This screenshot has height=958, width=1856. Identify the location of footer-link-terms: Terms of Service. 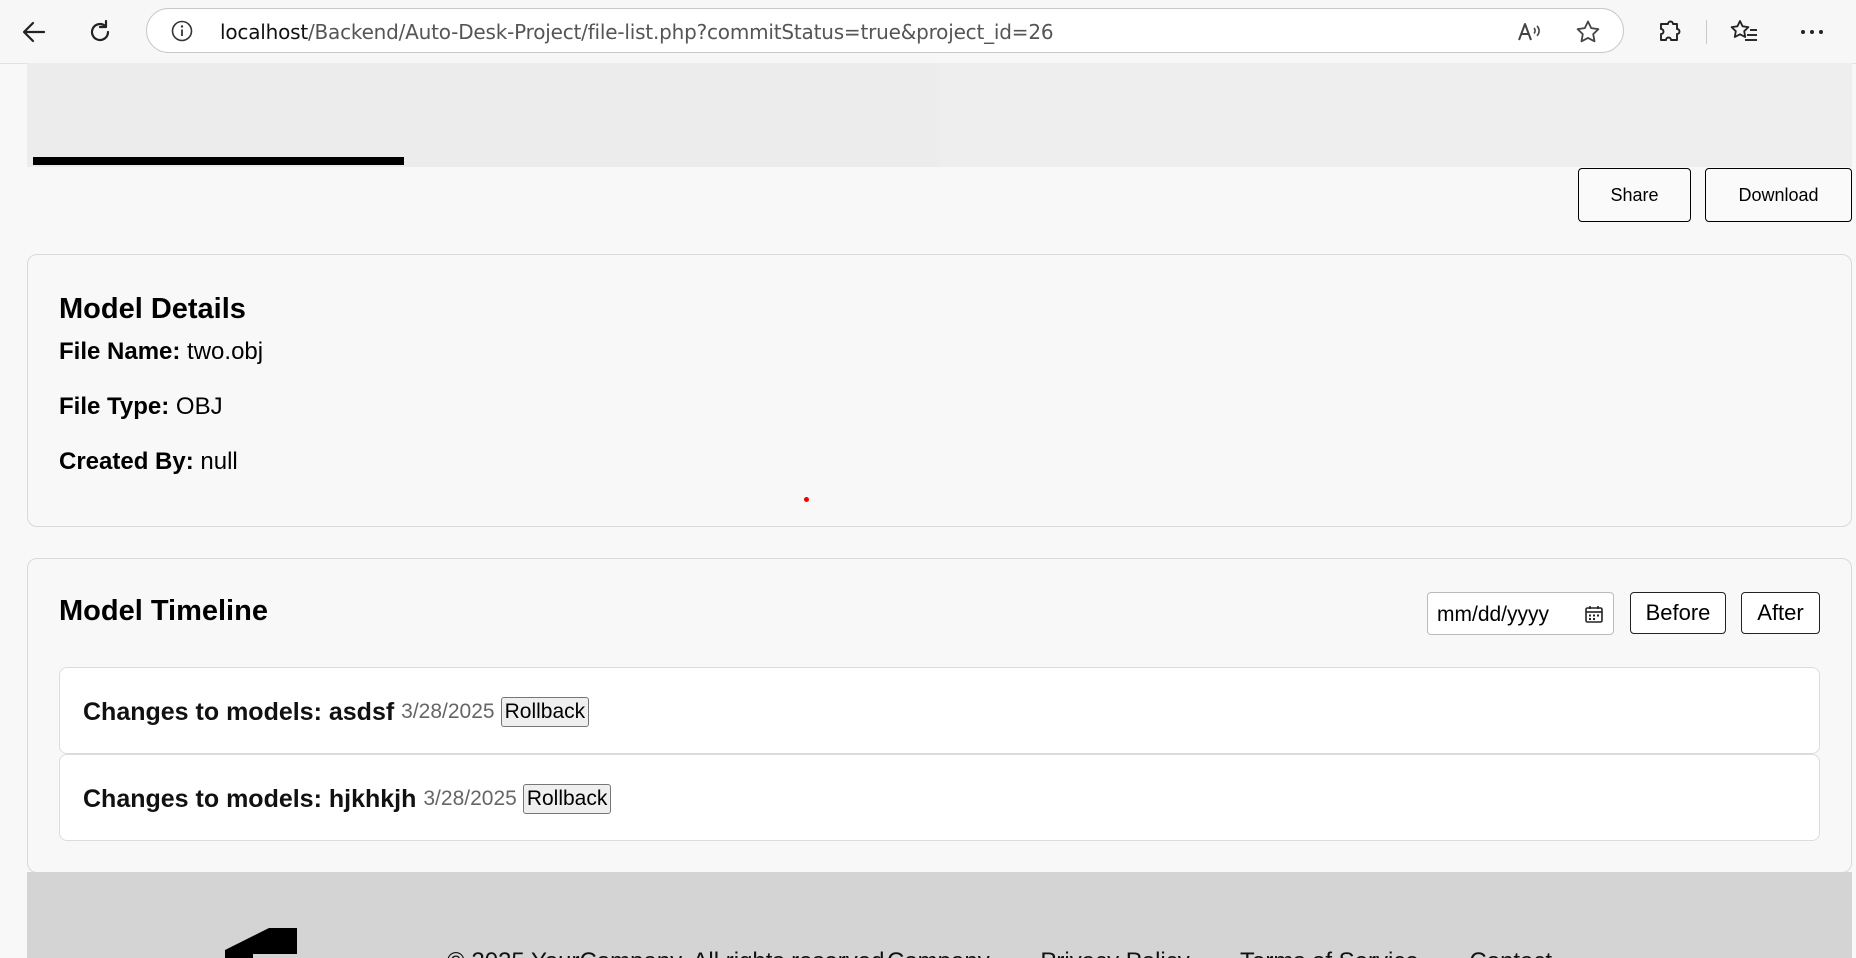
(1329, 953).